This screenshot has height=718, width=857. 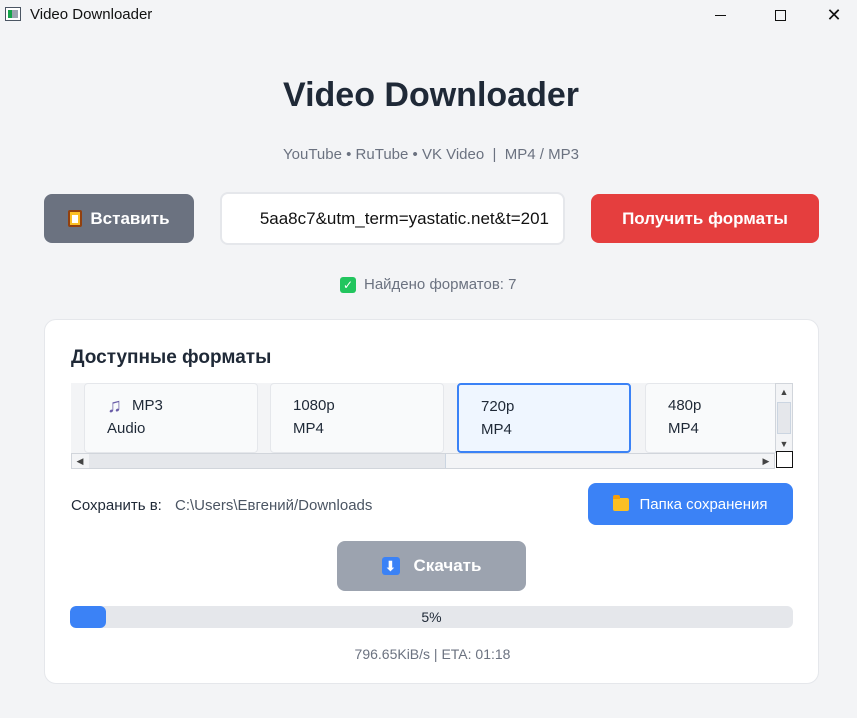 What do you see at coordinates (428, 15) in the screenshot?
I see `title-bar: Video Downloader ✕` at bounding box center [428, 15].